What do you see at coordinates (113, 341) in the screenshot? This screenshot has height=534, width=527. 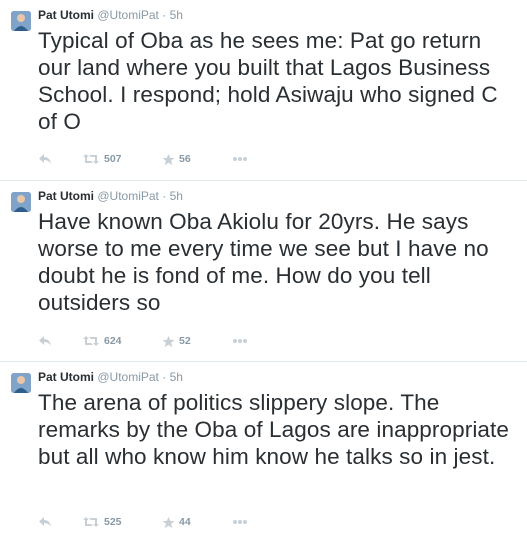 I see `retweet-count: 624` at bounding box center [113, 341].